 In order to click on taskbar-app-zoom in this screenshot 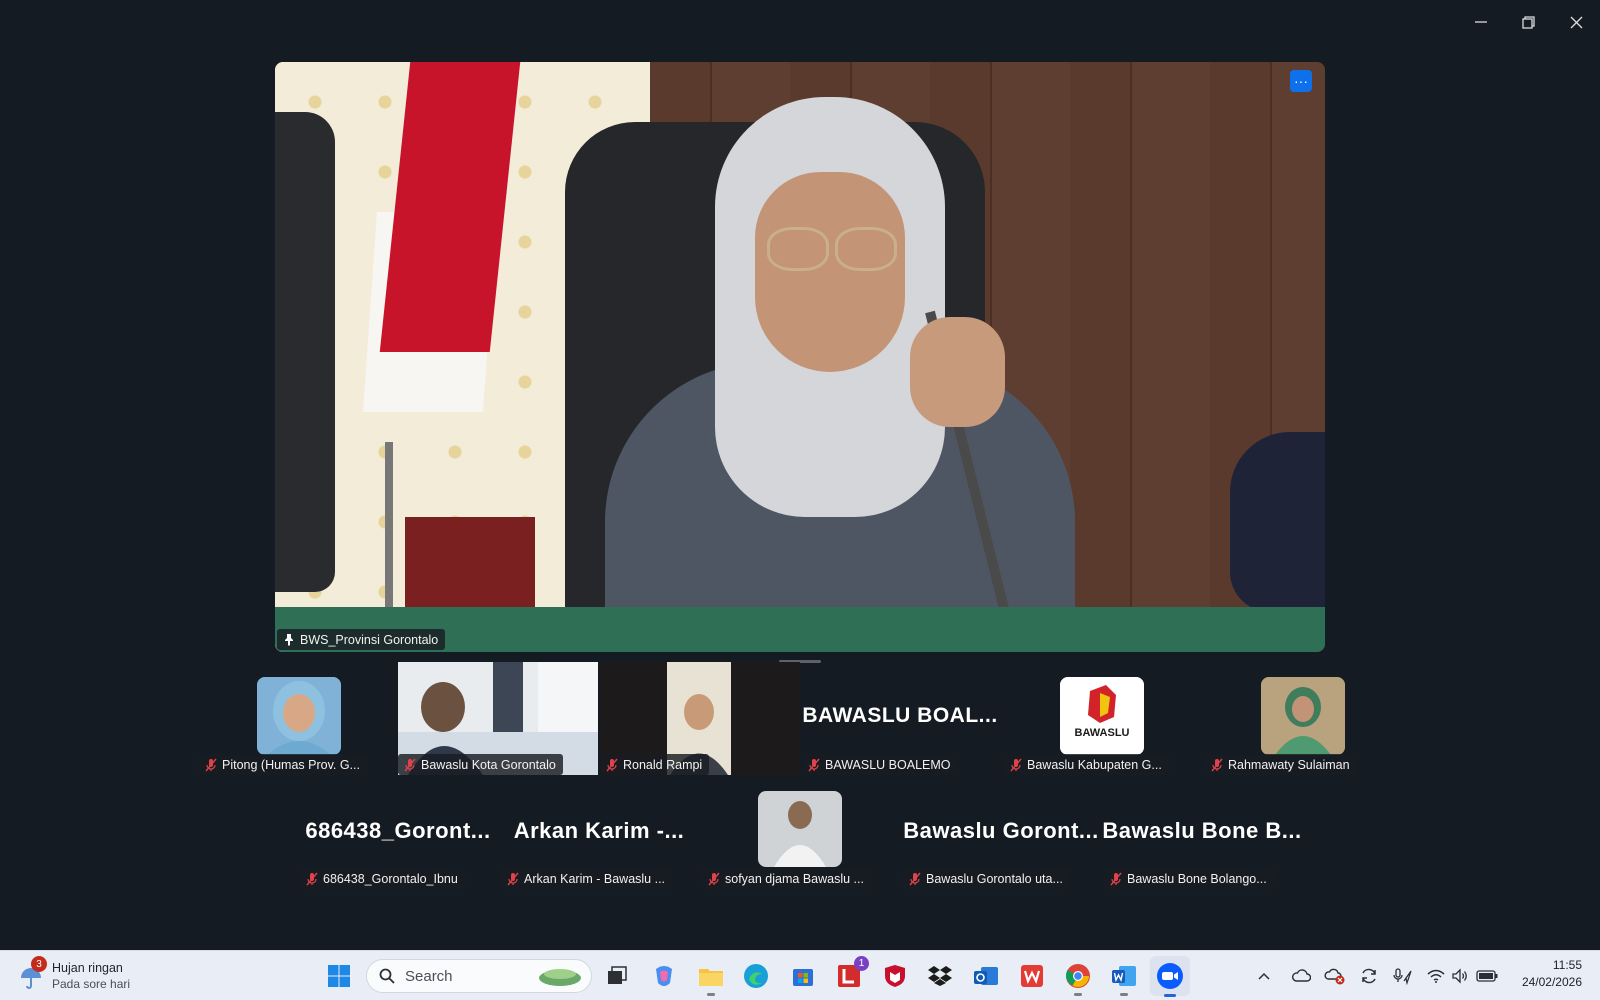, I will do `click(1170, 976)`.